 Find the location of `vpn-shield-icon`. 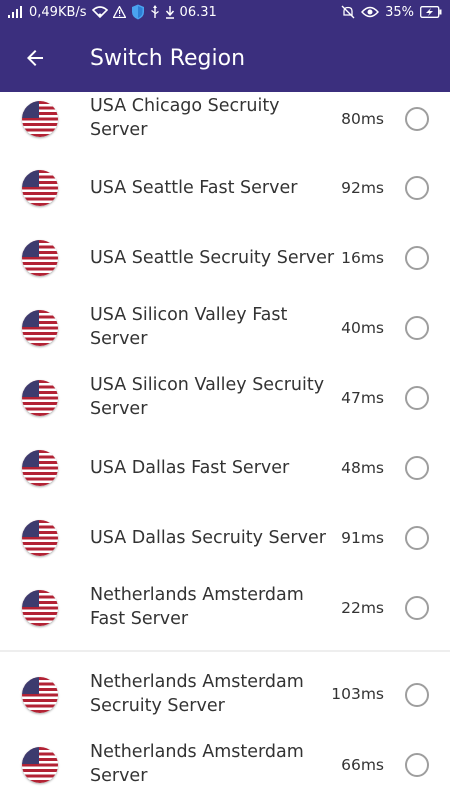

vpn-shield-icon is located at coordinates (137, 12).